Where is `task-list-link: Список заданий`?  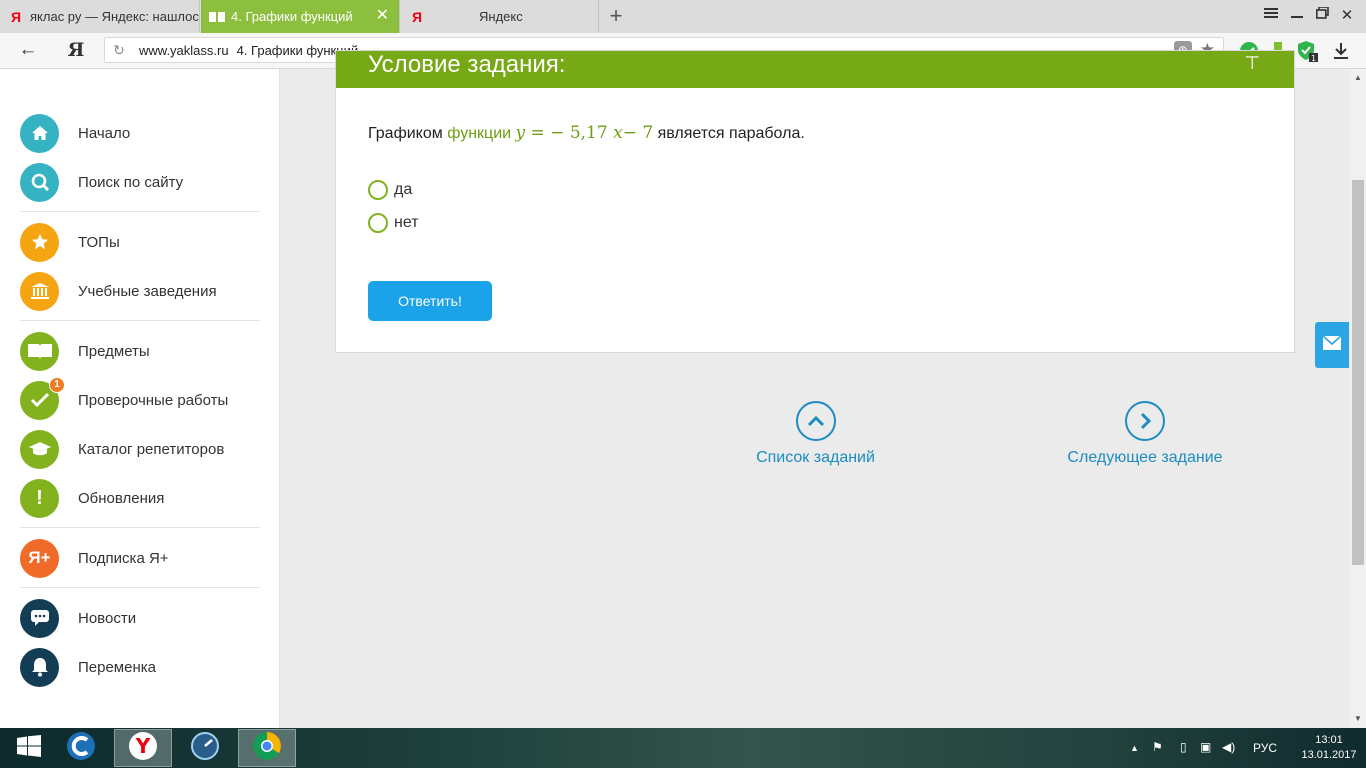 task-list-link: Список заданий is located at coordinates (815, 434).